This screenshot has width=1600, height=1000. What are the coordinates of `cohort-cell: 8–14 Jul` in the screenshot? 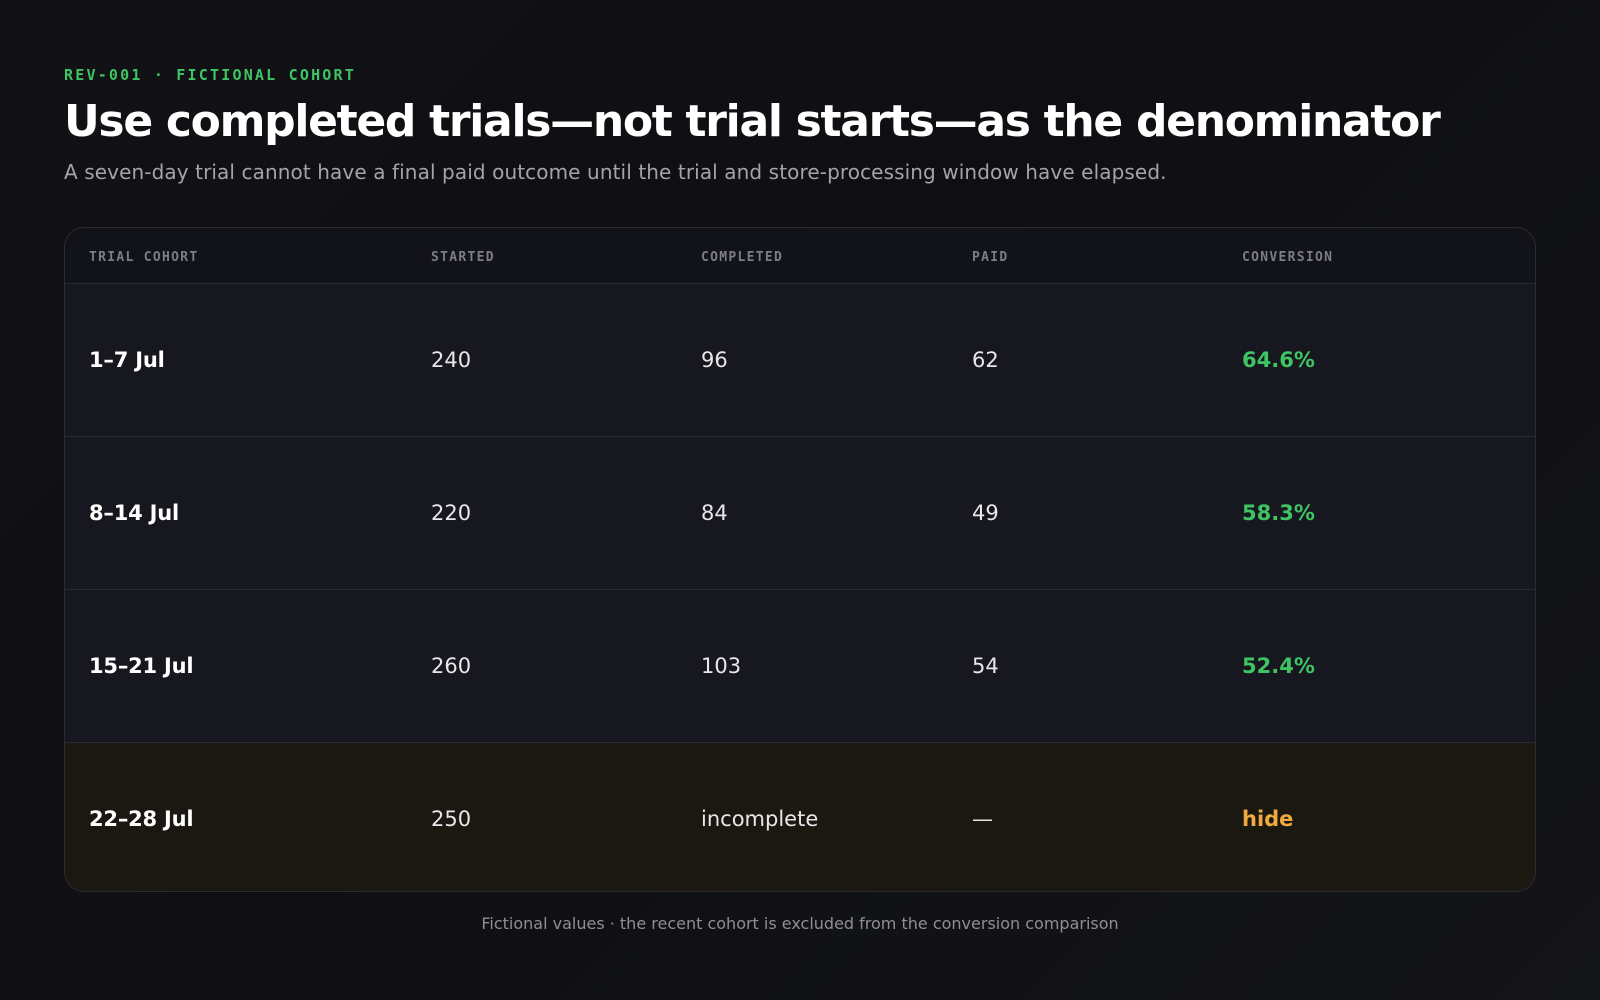 It's located at (134, 513).